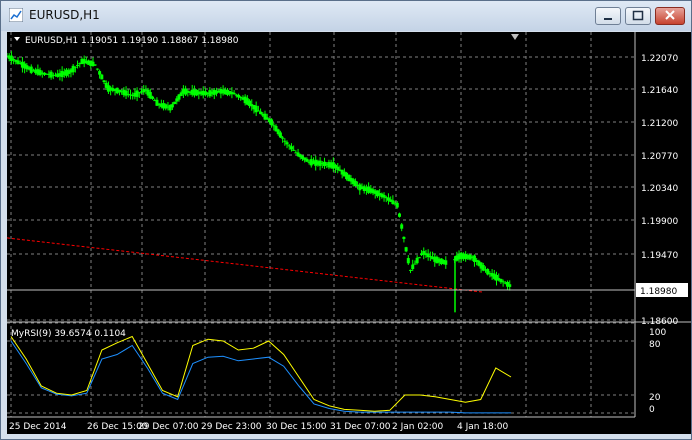  Describe the element at coordinates (347, 290) in the screenshot. I see `current-price-marker: 1.18980` at that location.